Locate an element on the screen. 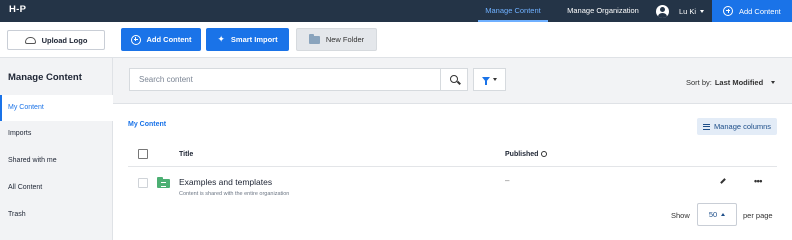  sidebar-item-trash: Trash is located at coordinates (56, 215).